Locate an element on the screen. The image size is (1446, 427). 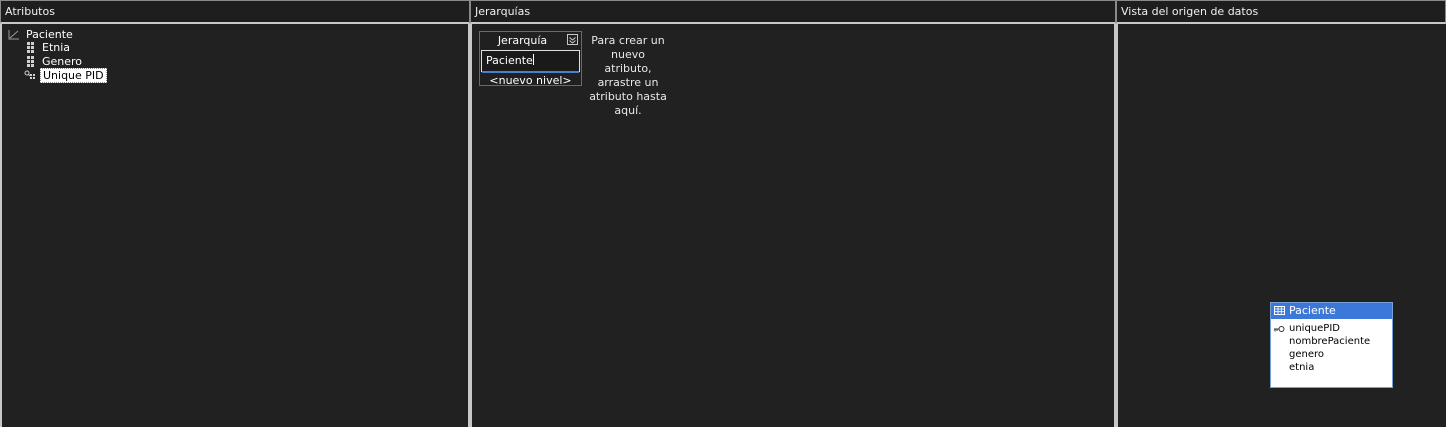
hierarchy-card: Jerarquía Paciente <nuevo nivel> is located at coordinates (530, 59).